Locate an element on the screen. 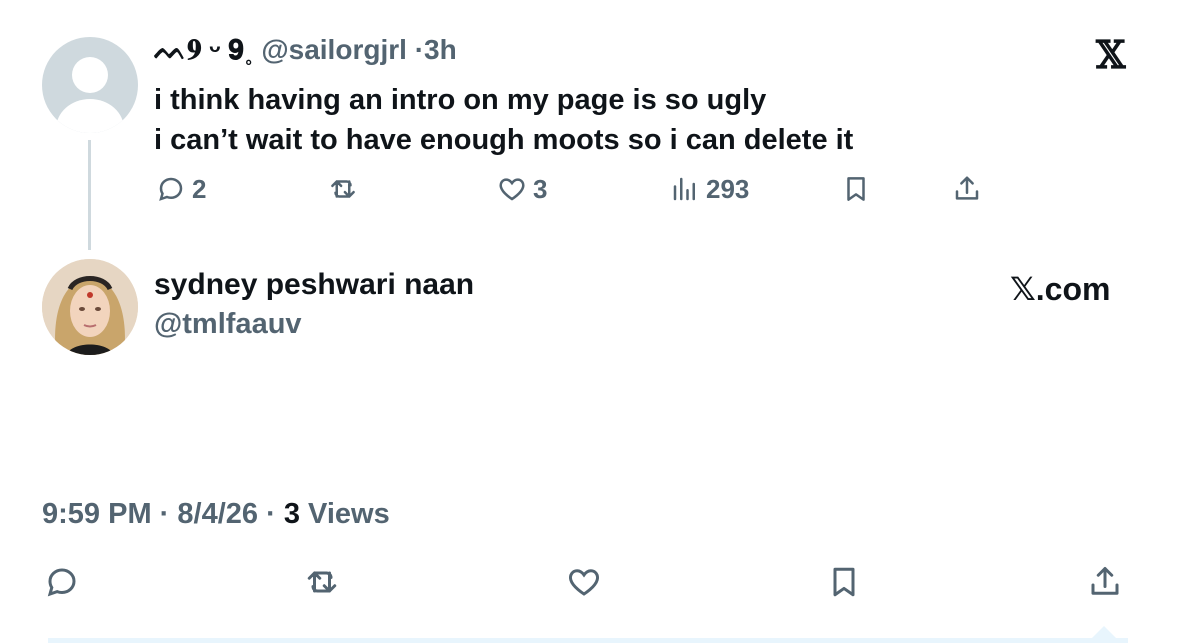  composer-notch is located at coordinates (1104, 632).